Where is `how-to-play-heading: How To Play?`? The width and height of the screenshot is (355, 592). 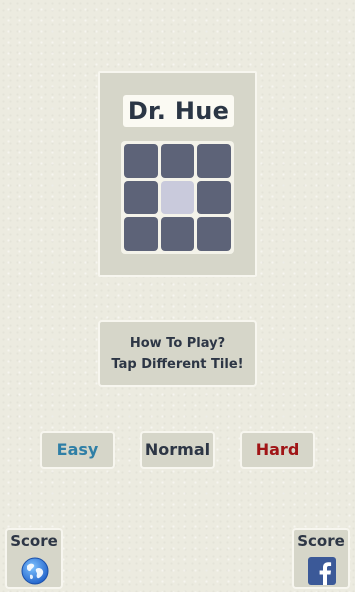 how-to-play-heading: How To Play? is located at coordinates (177, 343).